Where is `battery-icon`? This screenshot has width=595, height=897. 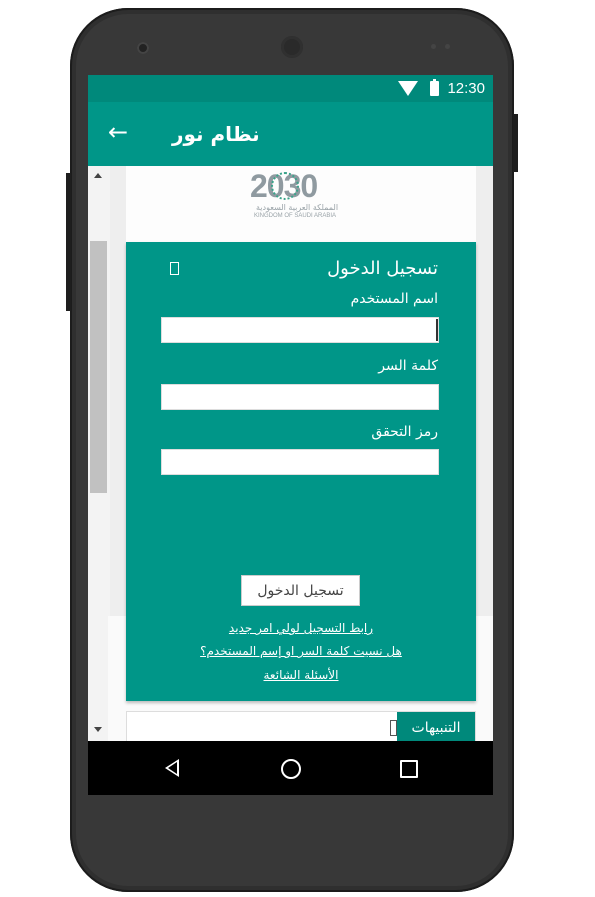 battery-icon is located at coordinates (434, 87).